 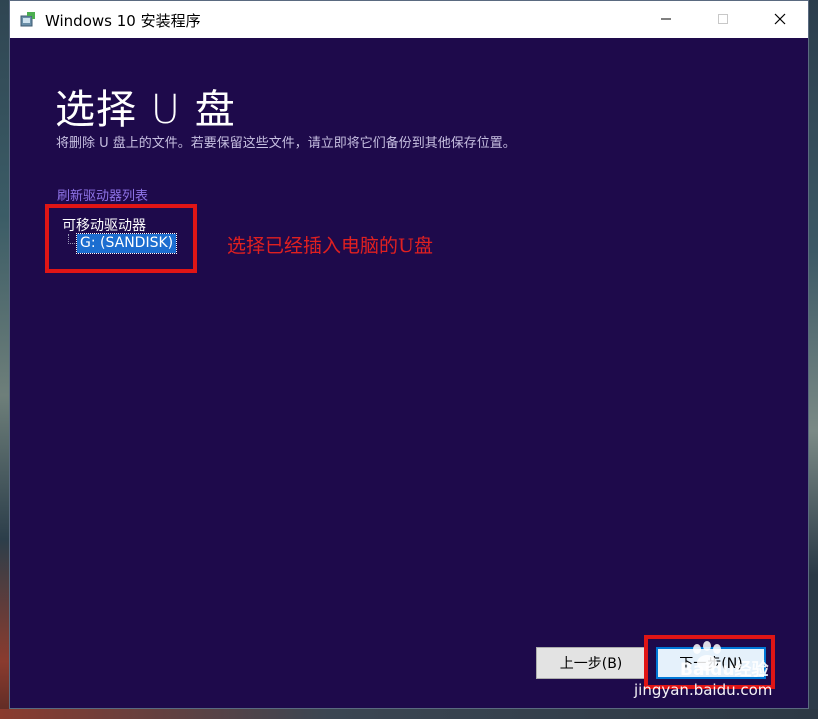 I want to click on back-button: 上一步(B), so click(x=591, y=663).